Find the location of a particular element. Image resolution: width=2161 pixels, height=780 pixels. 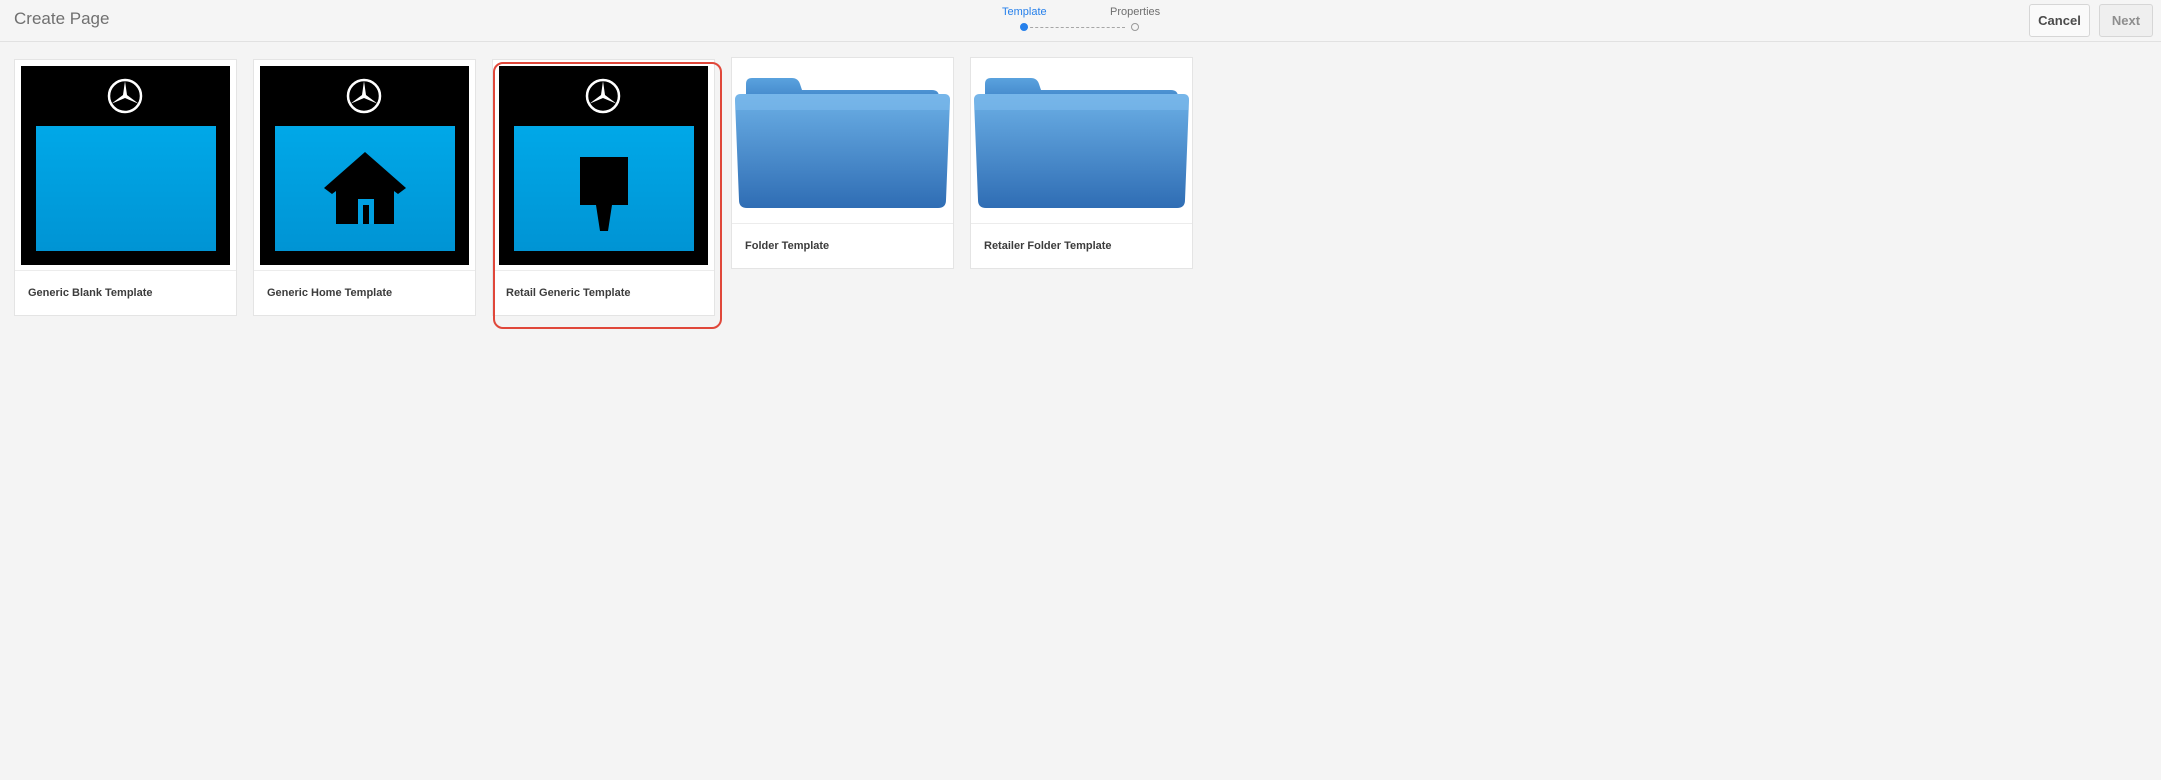

step-connector is located at coordinates (1075, 27).